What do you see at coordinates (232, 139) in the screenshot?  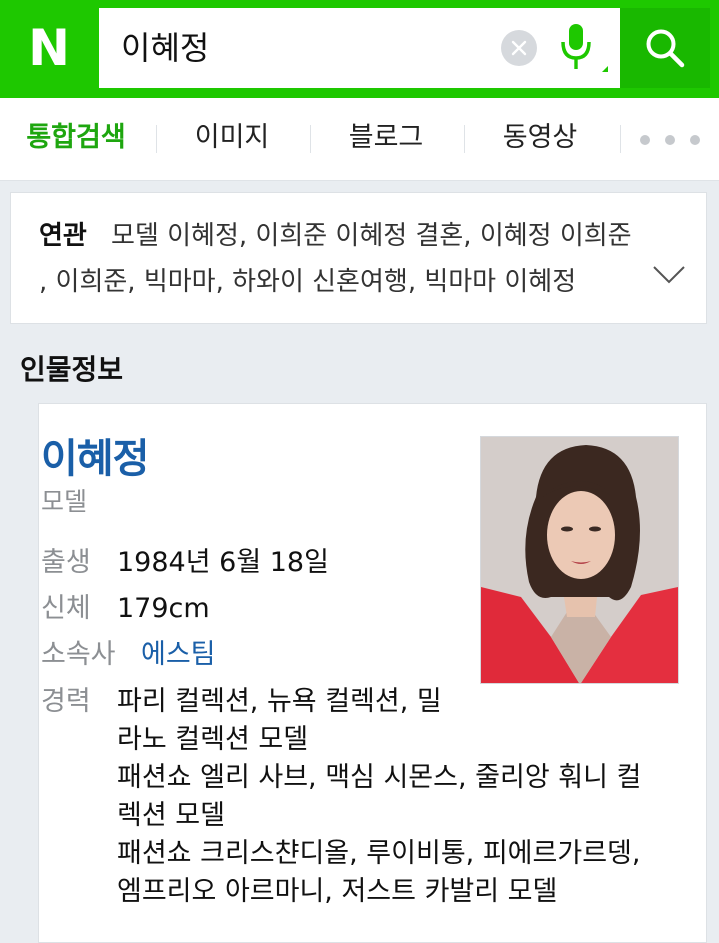 I see `tab-images: 이미지` at bounding box center [232, 139].